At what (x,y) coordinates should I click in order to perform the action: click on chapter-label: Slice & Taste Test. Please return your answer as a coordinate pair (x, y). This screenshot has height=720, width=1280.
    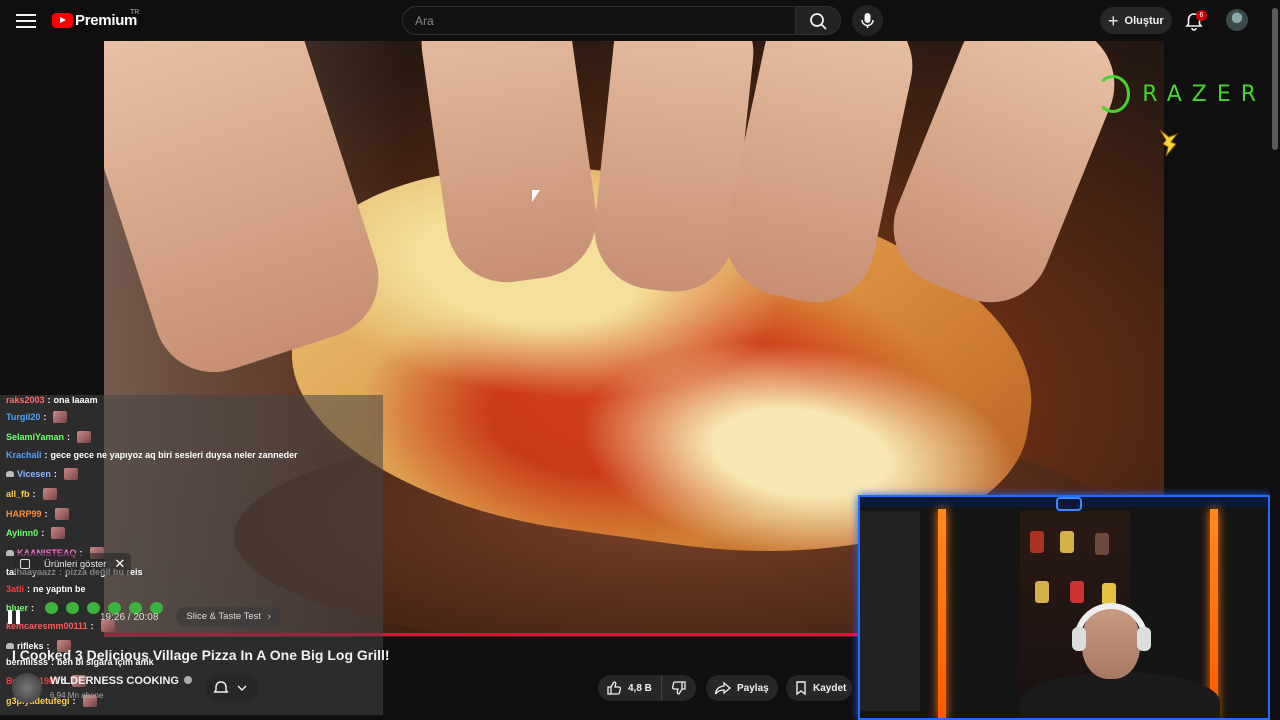
    Looking at the image, I should click on (224, 616).